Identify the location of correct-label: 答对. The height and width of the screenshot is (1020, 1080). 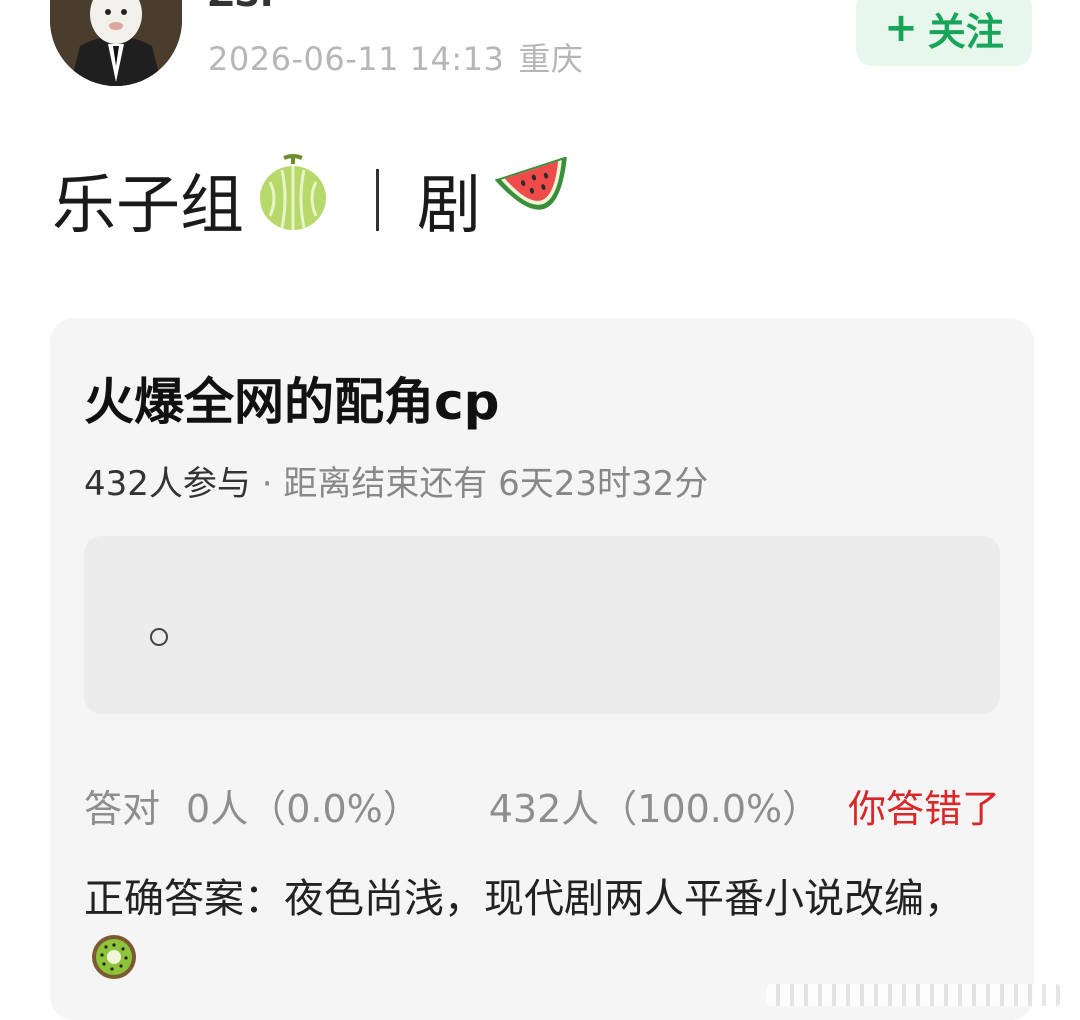
(122, 809).